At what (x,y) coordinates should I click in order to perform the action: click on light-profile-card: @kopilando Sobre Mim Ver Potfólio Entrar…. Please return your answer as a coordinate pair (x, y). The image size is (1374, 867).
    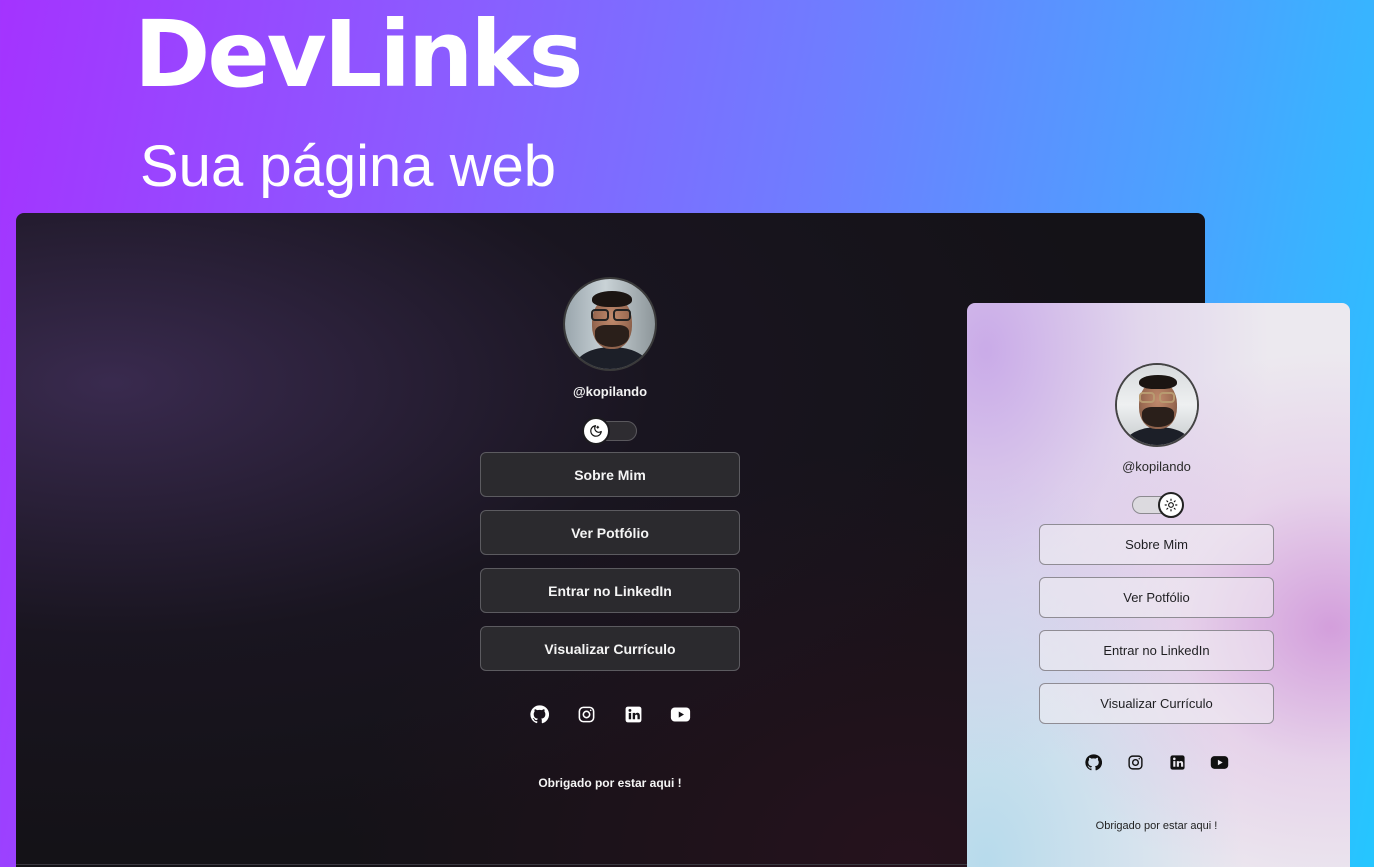
    Looking at the image, I should click on (1156, 597).